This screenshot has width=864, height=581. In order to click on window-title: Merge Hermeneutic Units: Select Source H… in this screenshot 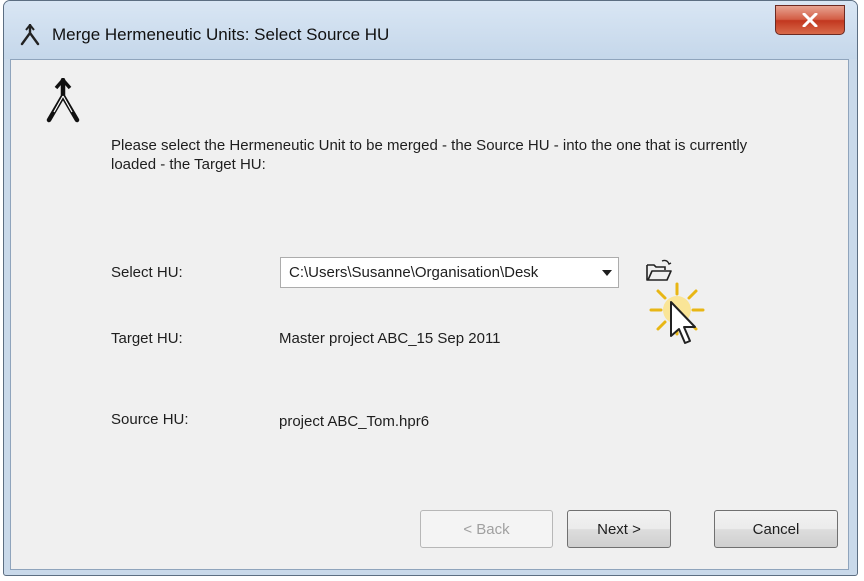, I will do `click(221, 34)`.